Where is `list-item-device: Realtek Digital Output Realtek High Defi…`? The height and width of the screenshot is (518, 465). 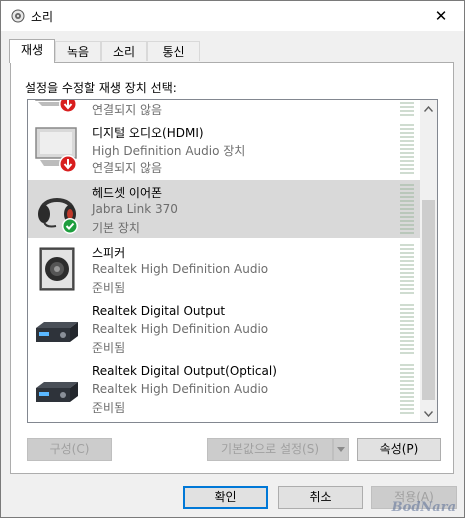
list-item-device: Realtek Digital Output Realtek High Defi… is located at coordinates (224, 329).